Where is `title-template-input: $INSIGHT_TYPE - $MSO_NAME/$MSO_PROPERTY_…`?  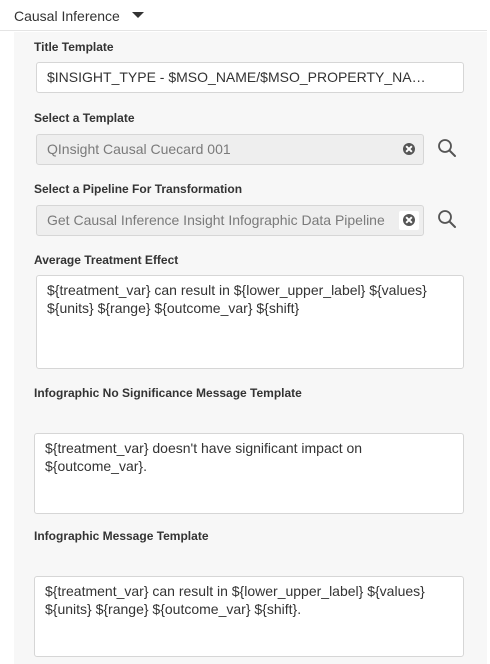 title-template-input: $INSIGHT_TYPE - $MSO_NAME/$MSO_PROPERTY_… is located at coordinates (250, 77).